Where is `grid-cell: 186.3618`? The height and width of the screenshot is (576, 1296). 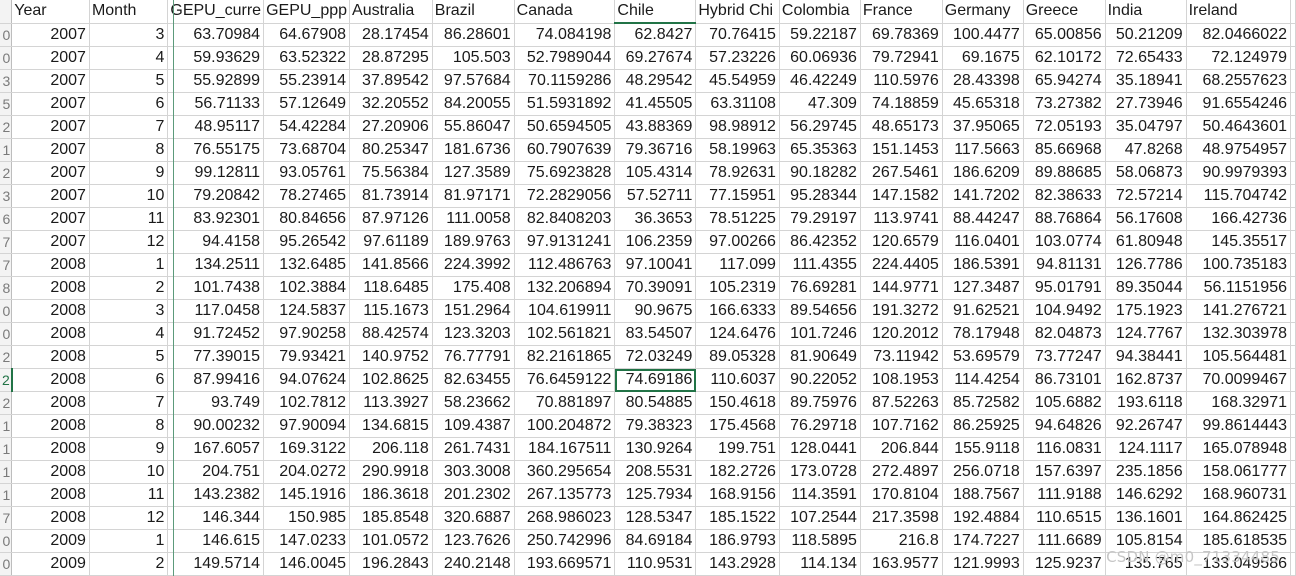
grid-cell: 186.3618 is located at coordinates (391, 495).